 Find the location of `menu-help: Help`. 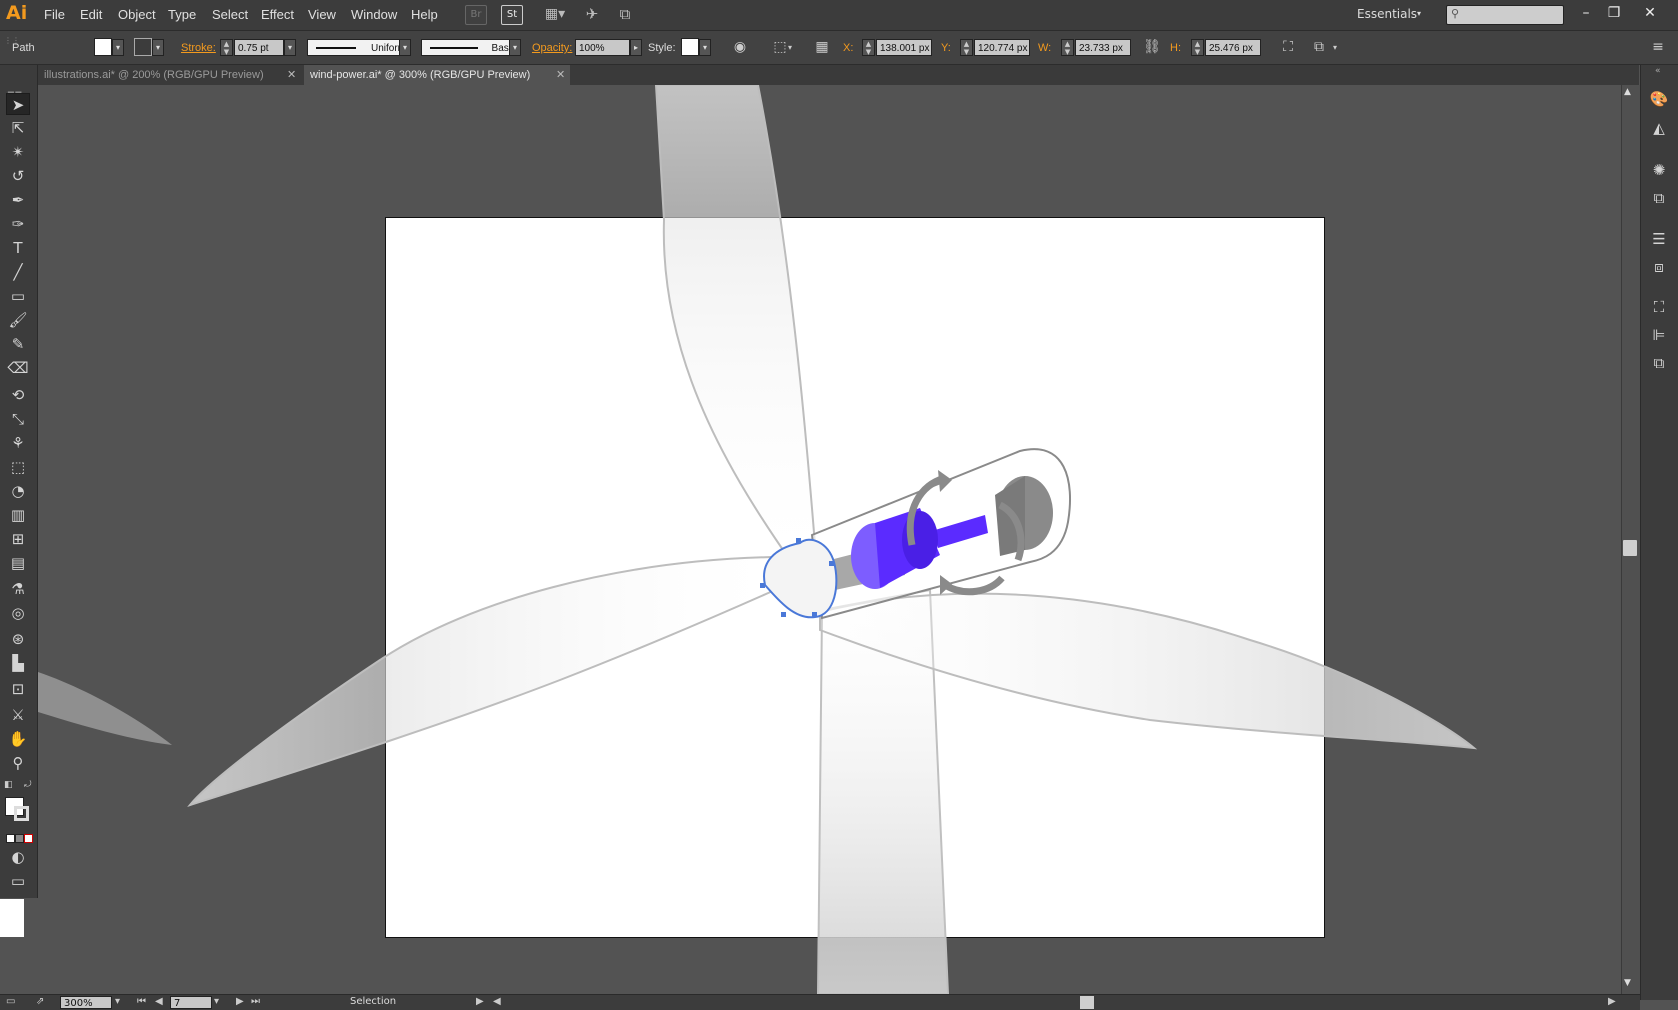

menu-help: Help is located at coordinates (424, 14).